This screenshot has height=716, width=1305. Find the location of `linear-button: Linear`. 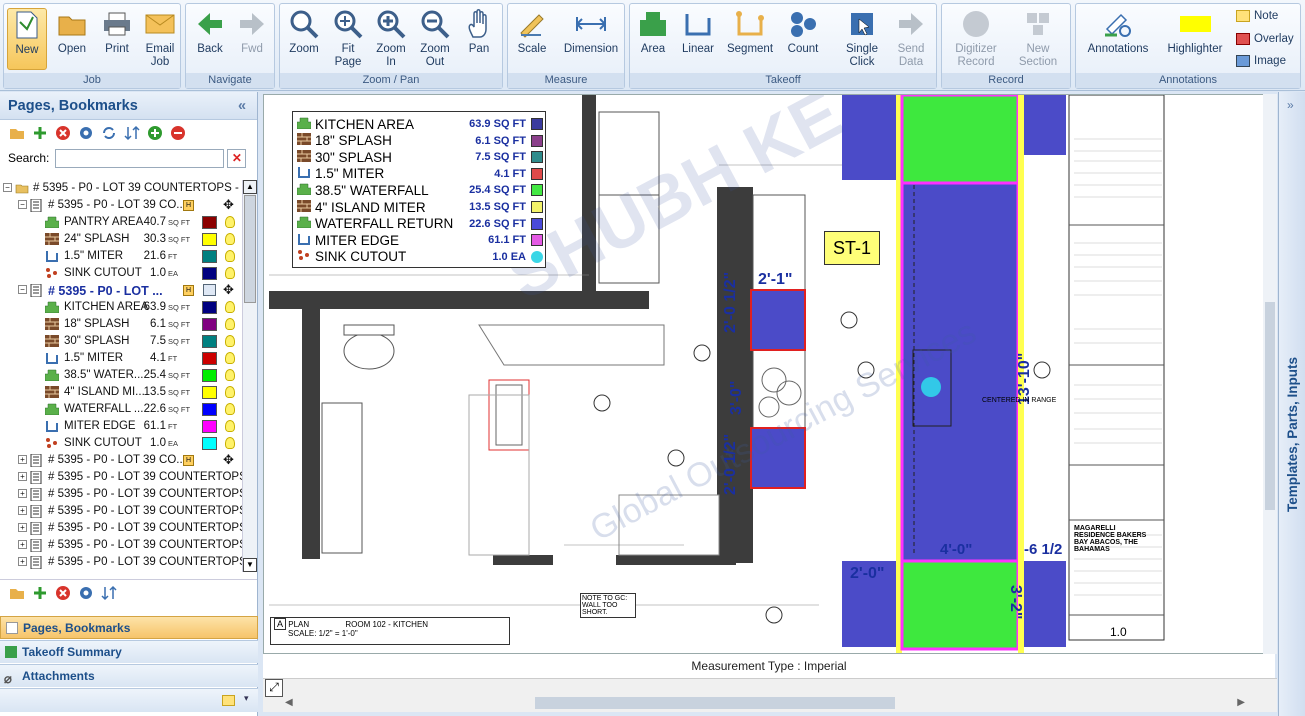

linear-button: Linear is located at coordinates (698, 32).